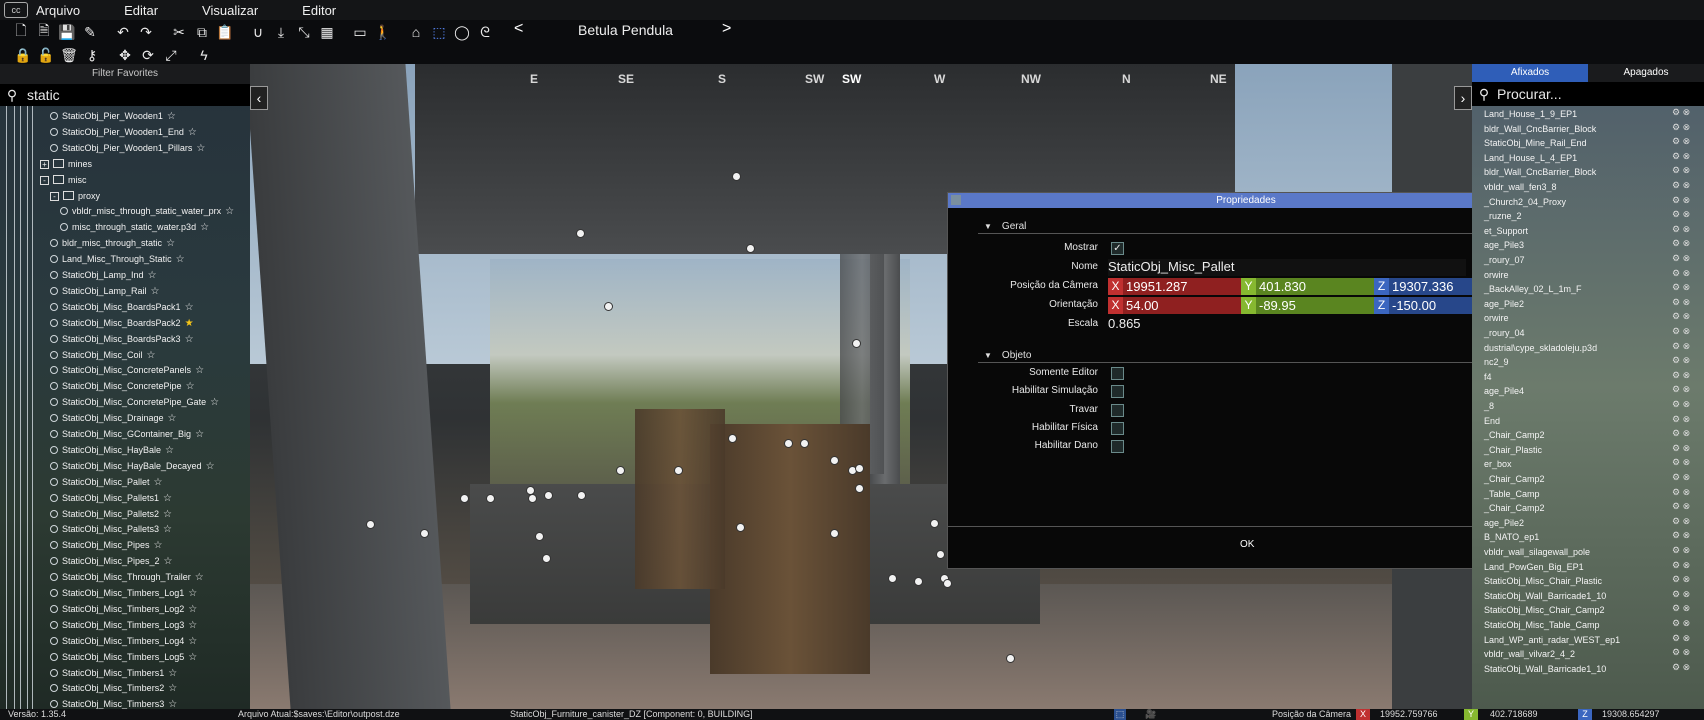  I want to click on pinned-item: age_Pile2, so click(1504, 304).